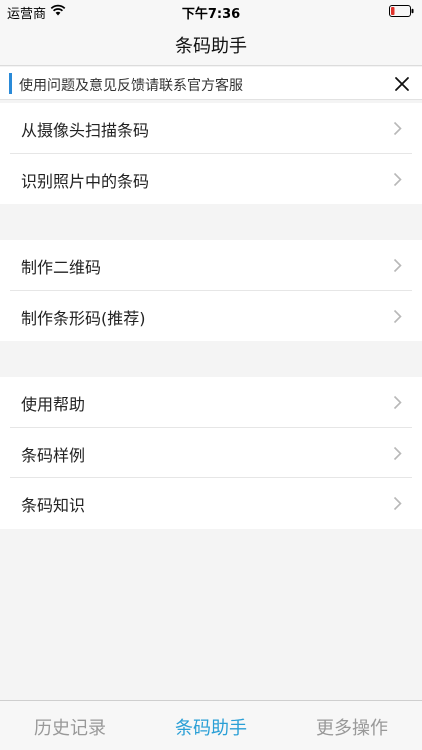 This screenshot has height=750, width=422. Describe the element at coordinates (70, 727) in the screenshot. I see `tab-history: 历史记录` at that location.